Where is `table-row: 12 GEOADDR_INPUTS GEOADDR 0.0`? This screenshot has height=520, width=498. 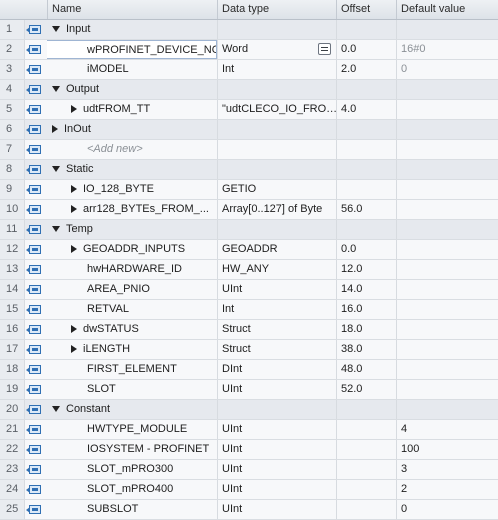
table-row: 12 GEOADDR_INPUTS GEOADDR 0.0 is located at coordinates (249, 250).